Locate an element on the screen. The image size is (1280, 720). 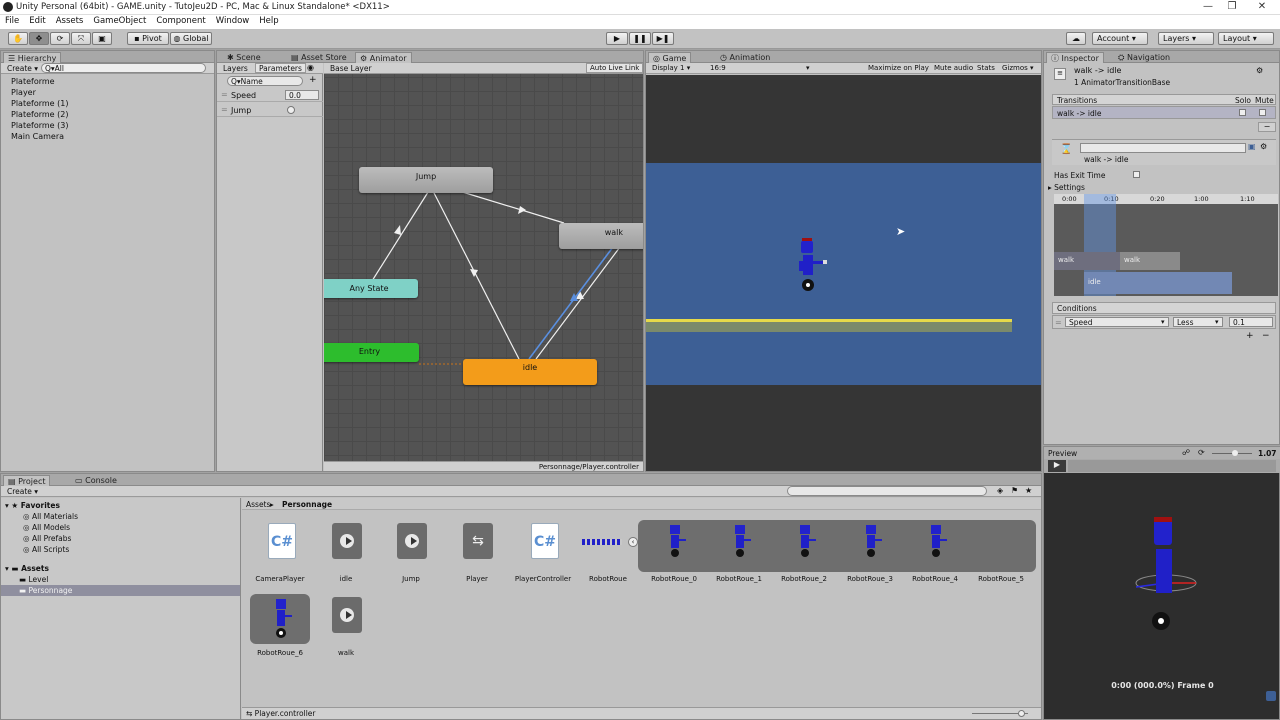
step-button: ▶❚ is located at coordinates (663, 38).